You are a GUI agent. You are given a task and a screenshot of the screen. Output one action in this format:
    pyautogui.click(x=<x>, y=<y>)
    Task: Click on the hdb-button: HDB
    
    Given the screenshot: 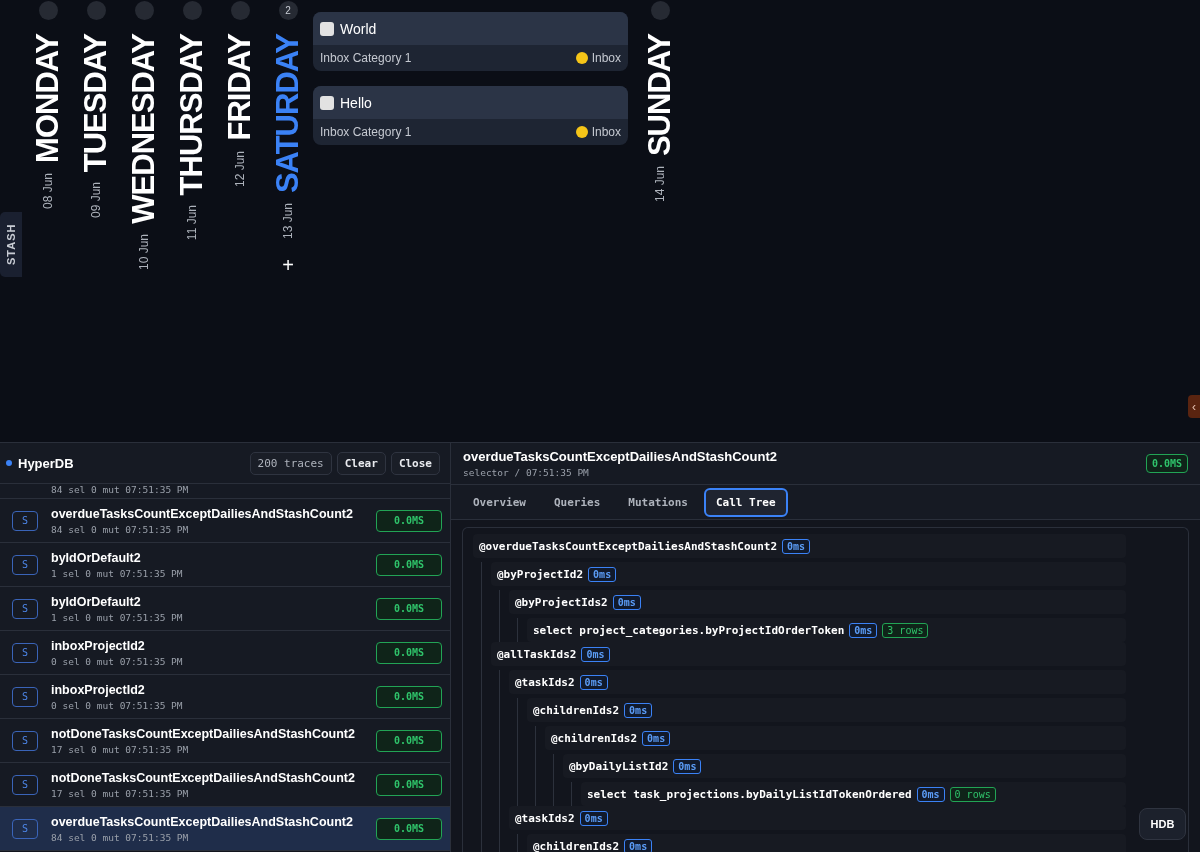 What is the action you would take?
    pyautogui.click(x=1162, y=824)
    